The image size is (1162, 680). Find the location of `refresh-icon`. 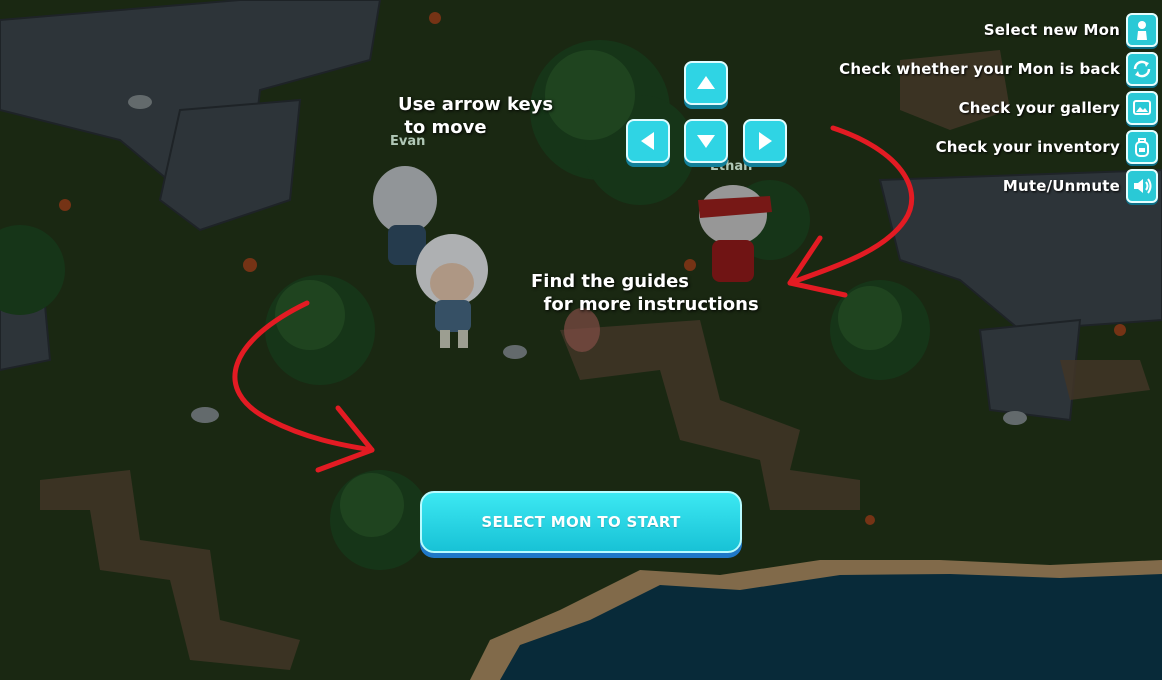

refresh-icon is located at coordinates (1142, 68).